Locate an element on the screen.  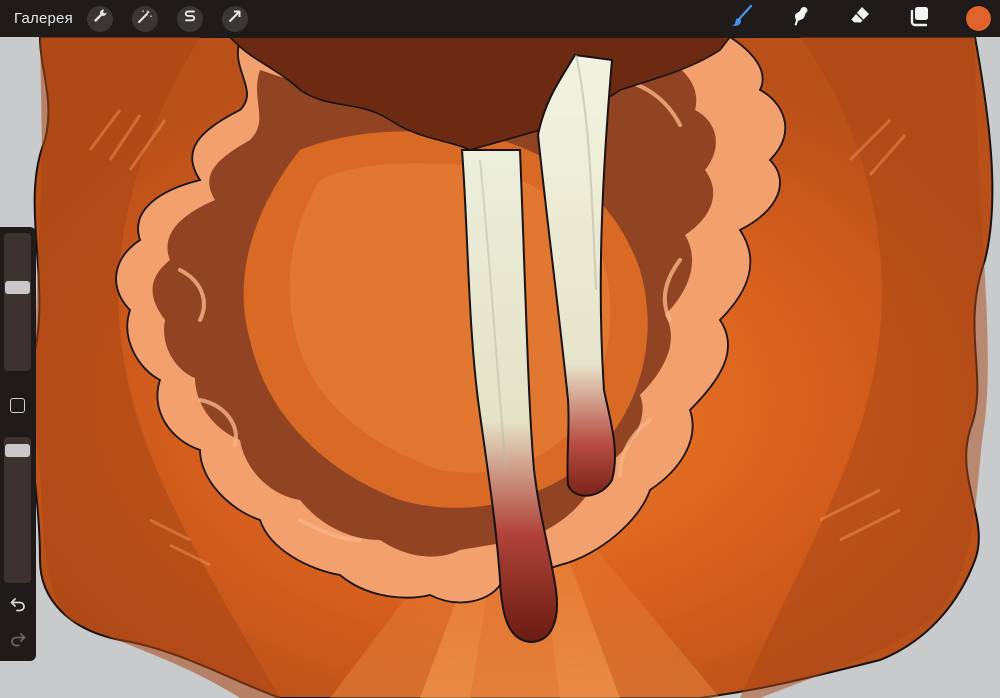
actions-button is located at coordinates (99, 18).